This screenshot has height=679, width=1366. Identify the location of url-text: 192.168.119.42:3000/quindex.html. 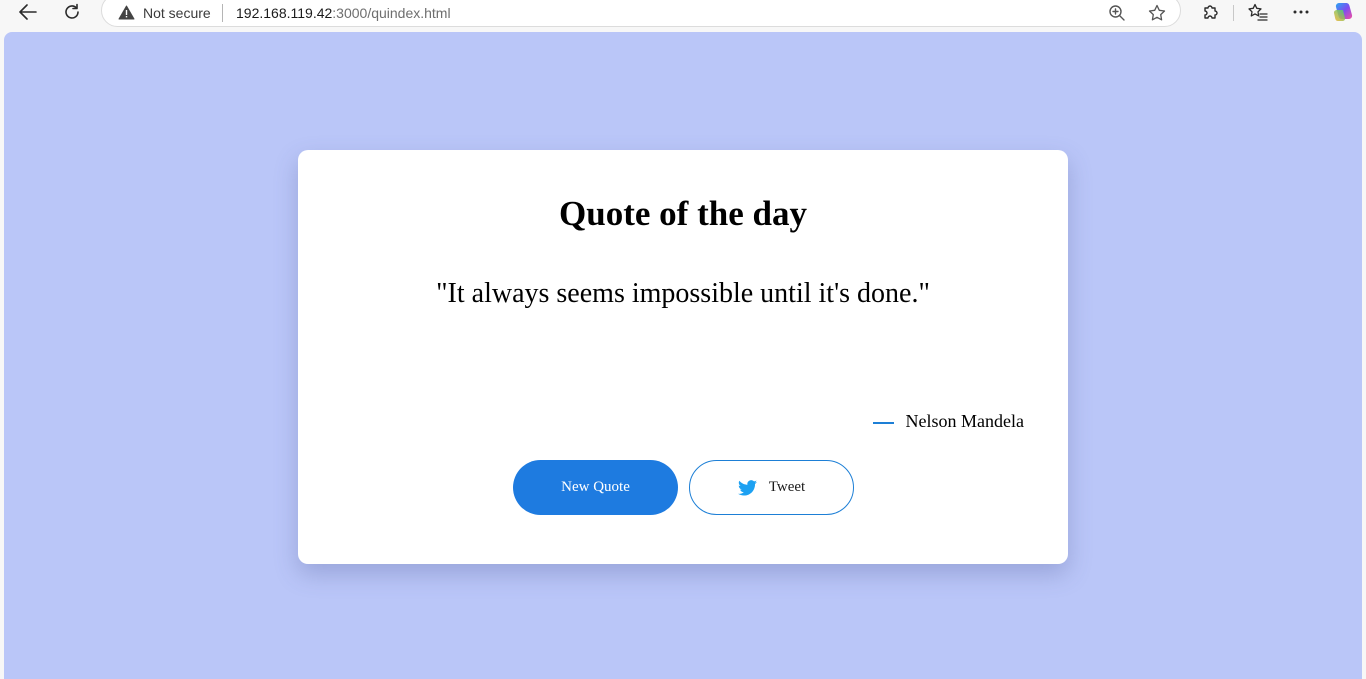
(343, 13).